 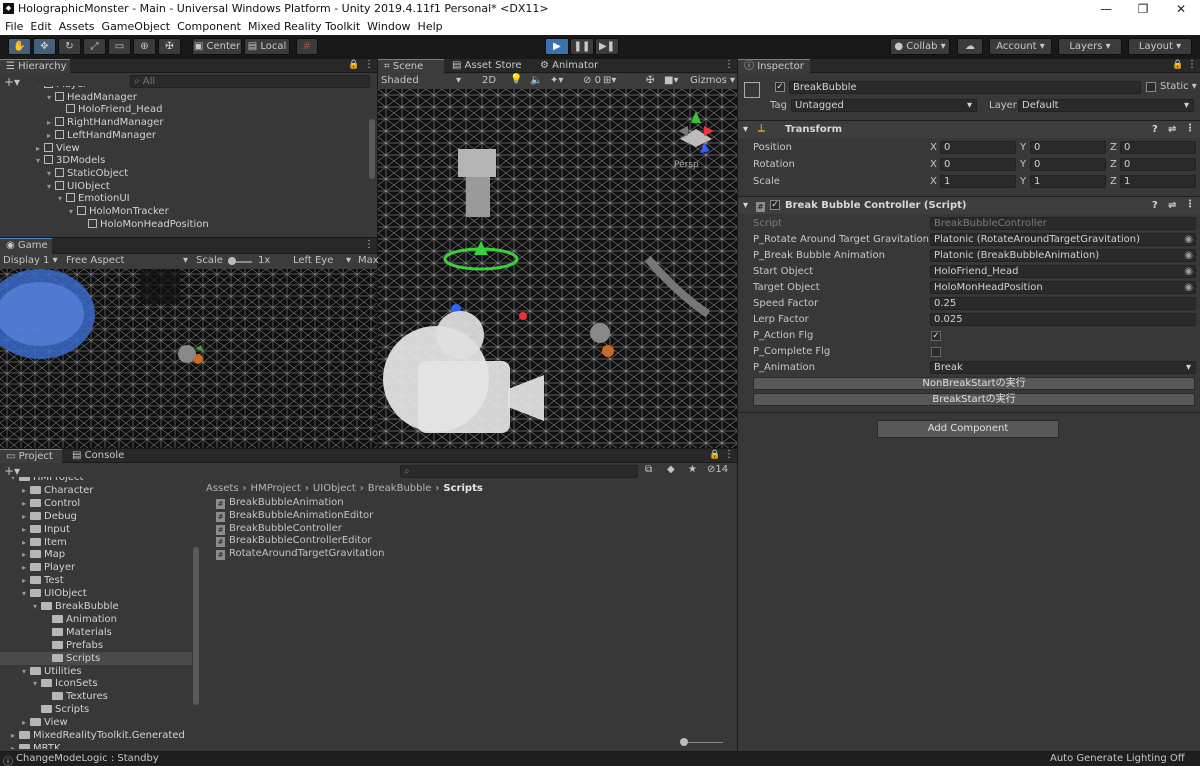 What do you see at coordinates (712, 80) in the screenshot?
I see `gizmos-dropdown: Gizmos ▾` at bounding box center [712, 80].